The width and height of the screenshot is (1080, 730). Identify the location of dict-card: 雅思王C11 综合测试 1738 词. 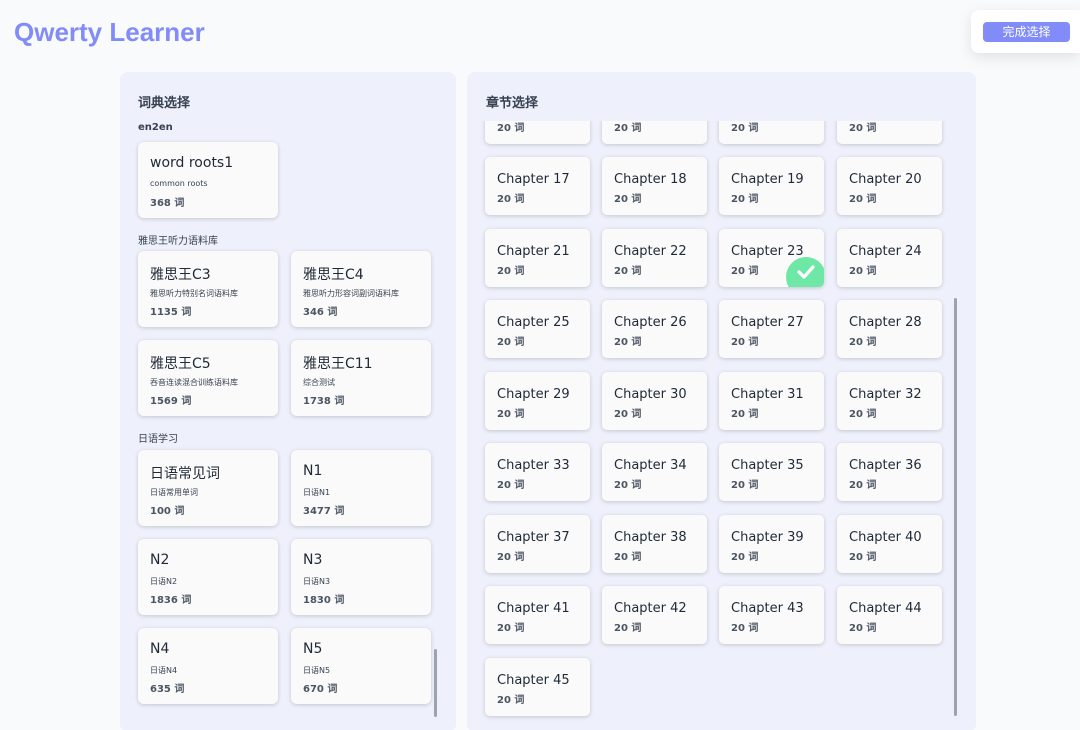
(361, 378).